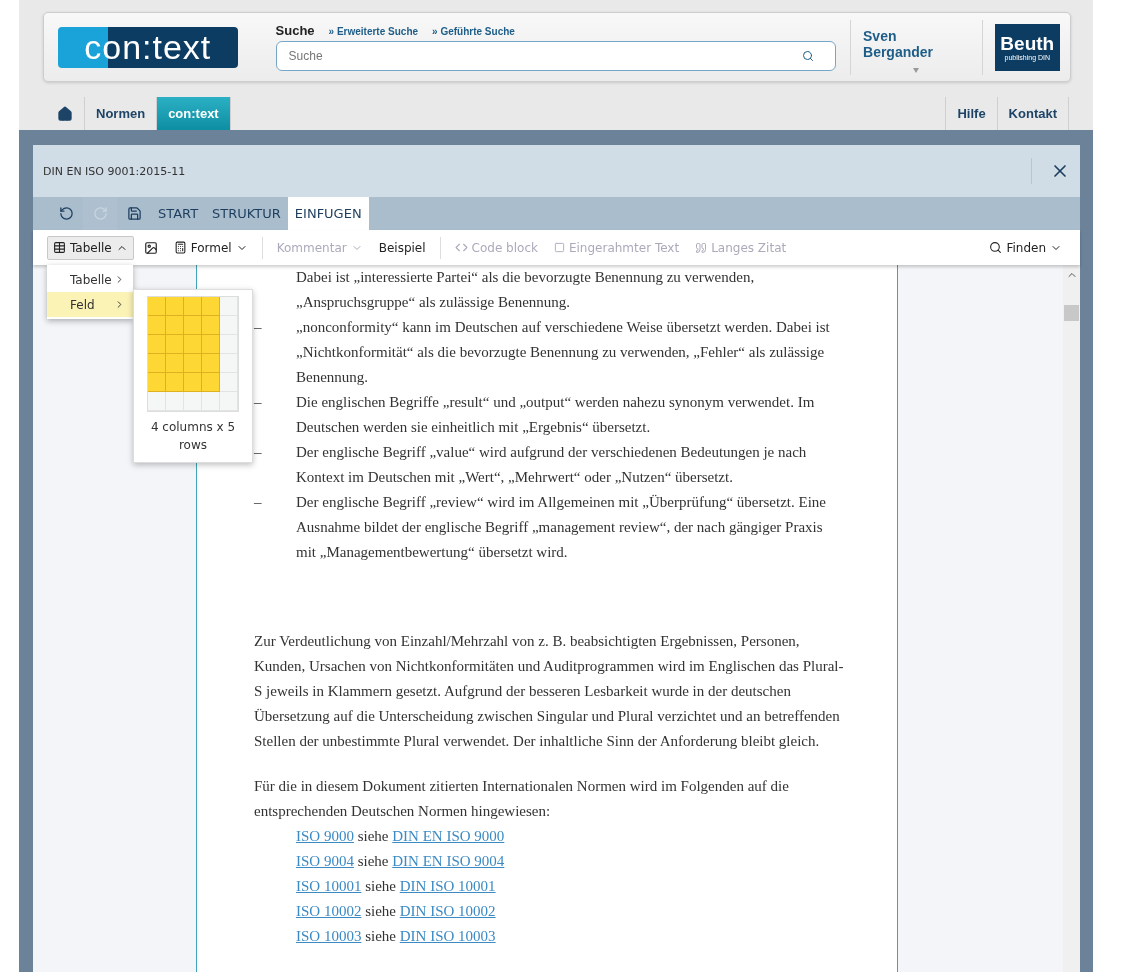 This screenshot has height=972, width=1122. I want to click on ribbon-tab: EINFUGEN, so click(328, 213).